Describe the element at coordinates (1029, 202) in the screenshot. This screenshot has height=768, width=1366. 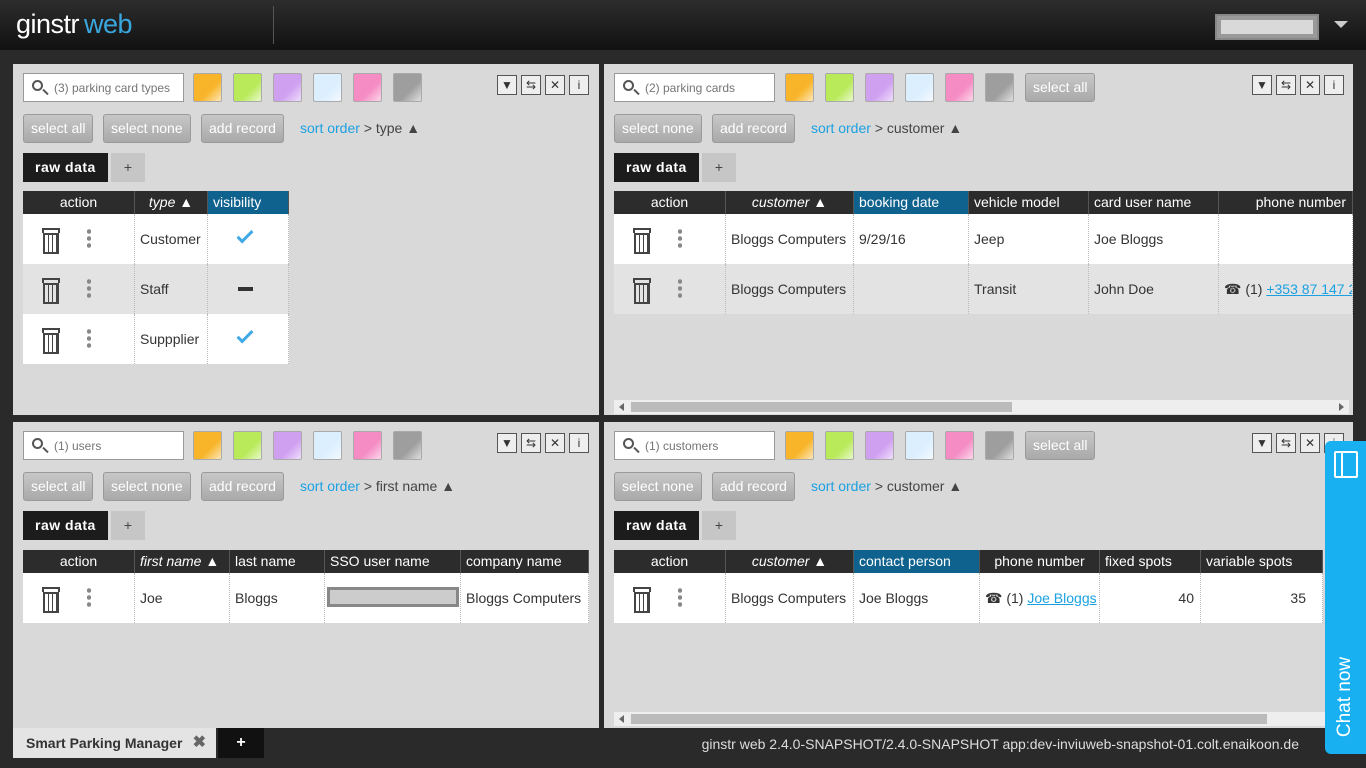
I see `column-header-vehicle-model: vehicle model` at that location.